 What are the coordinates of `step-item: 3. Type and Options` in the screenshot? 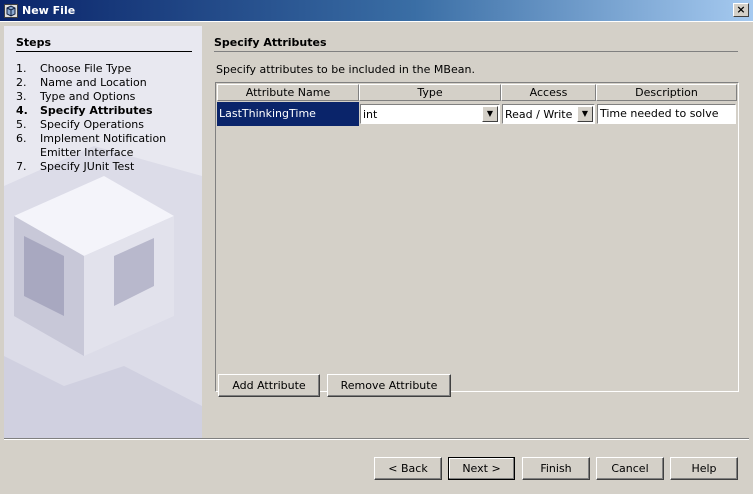 It's located at (103, 97).